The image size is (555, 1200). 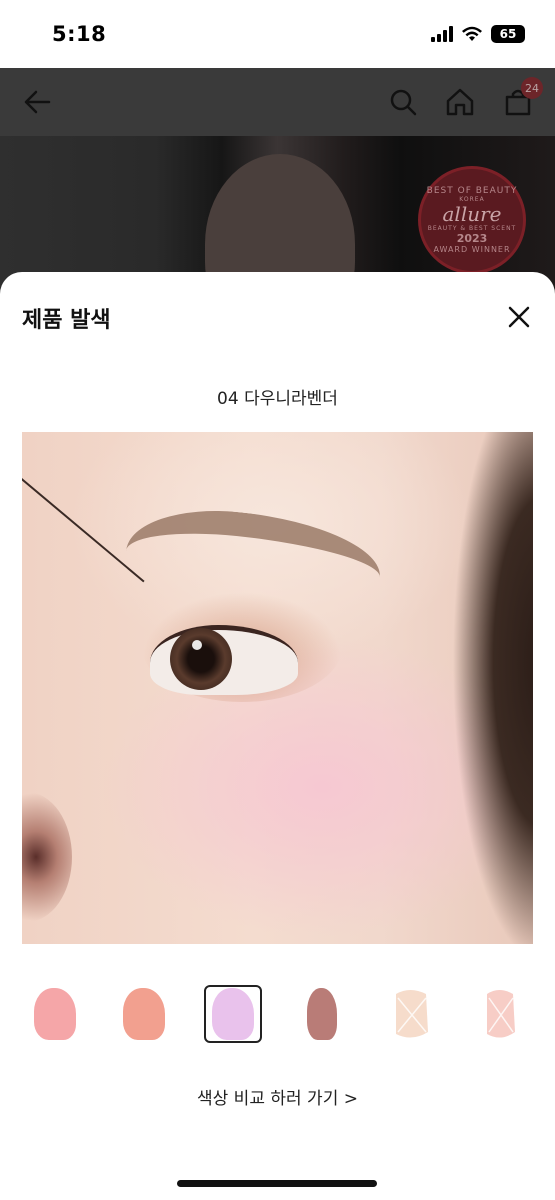 What do you see at coordinates (201, 659) in the screenshot?
I see `iris-shape` at bounding box center [201, 659].